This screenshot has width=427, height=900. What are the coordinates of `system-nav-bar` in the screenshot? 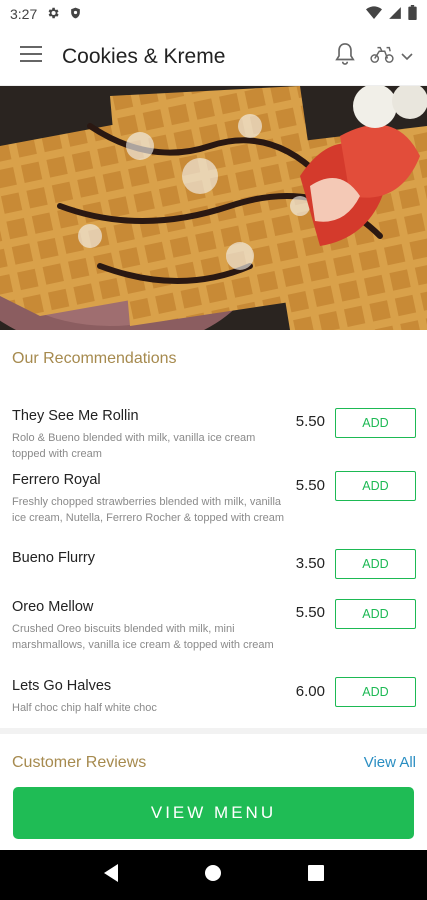 It's located at (213, 875).